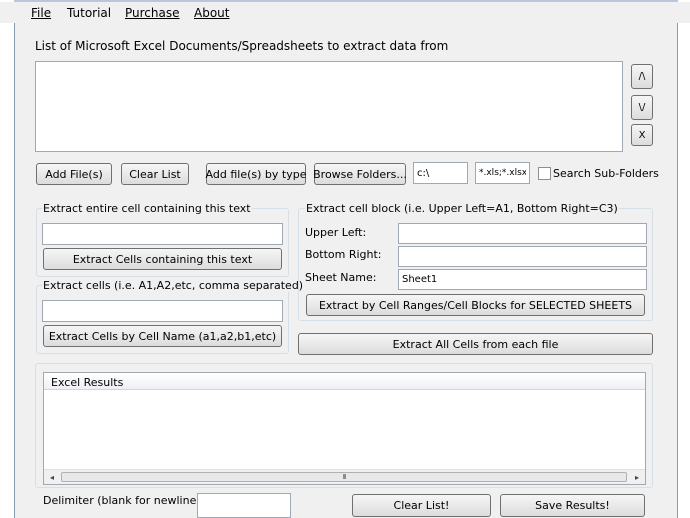 This screenshot has width=690, height=518. I want to click on cell-names-input, so click(162, 311).